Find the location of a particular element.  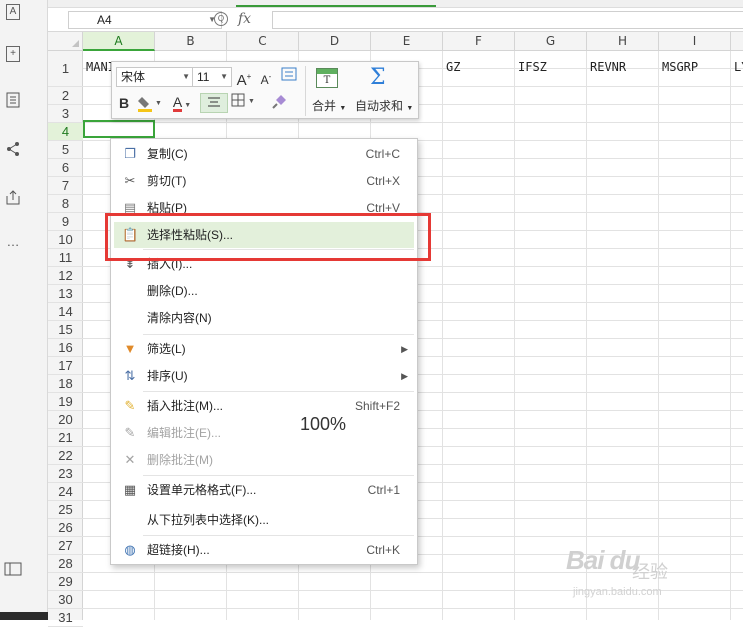

row-header: 4 is located at coordinates (65, 132).